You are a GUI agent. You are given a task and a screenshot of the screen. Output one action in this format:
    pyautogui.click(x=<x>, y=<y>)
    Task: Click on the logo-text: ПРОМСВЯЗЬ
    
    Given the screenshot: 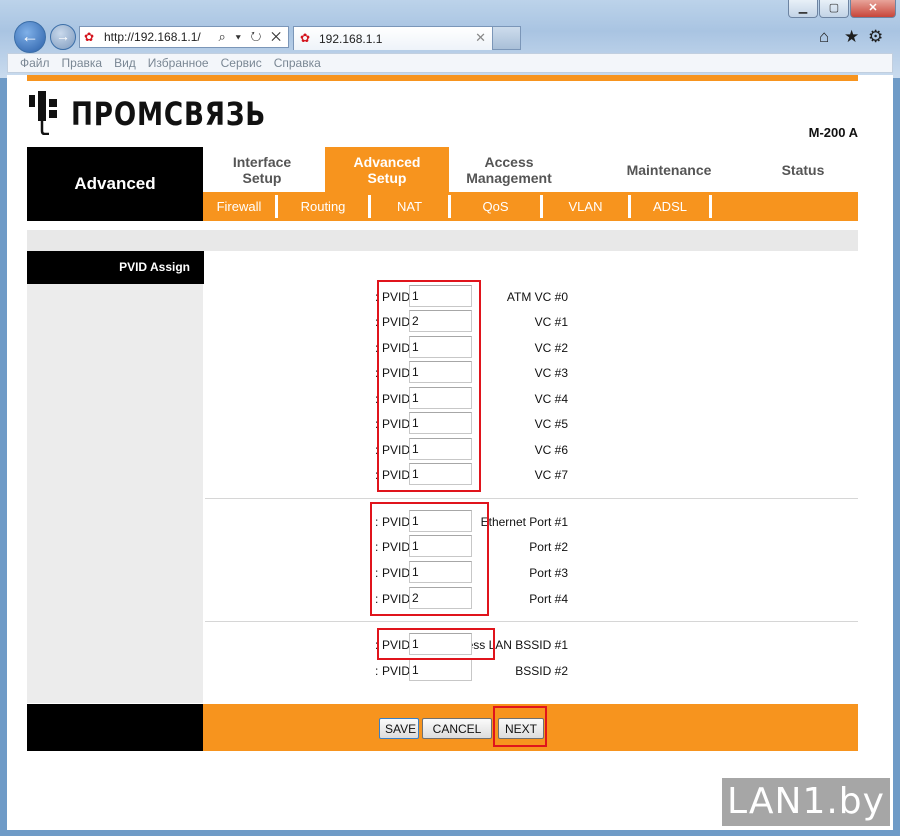 What is the action you would take?
    pyautogui.click(x=169, y=114)
    